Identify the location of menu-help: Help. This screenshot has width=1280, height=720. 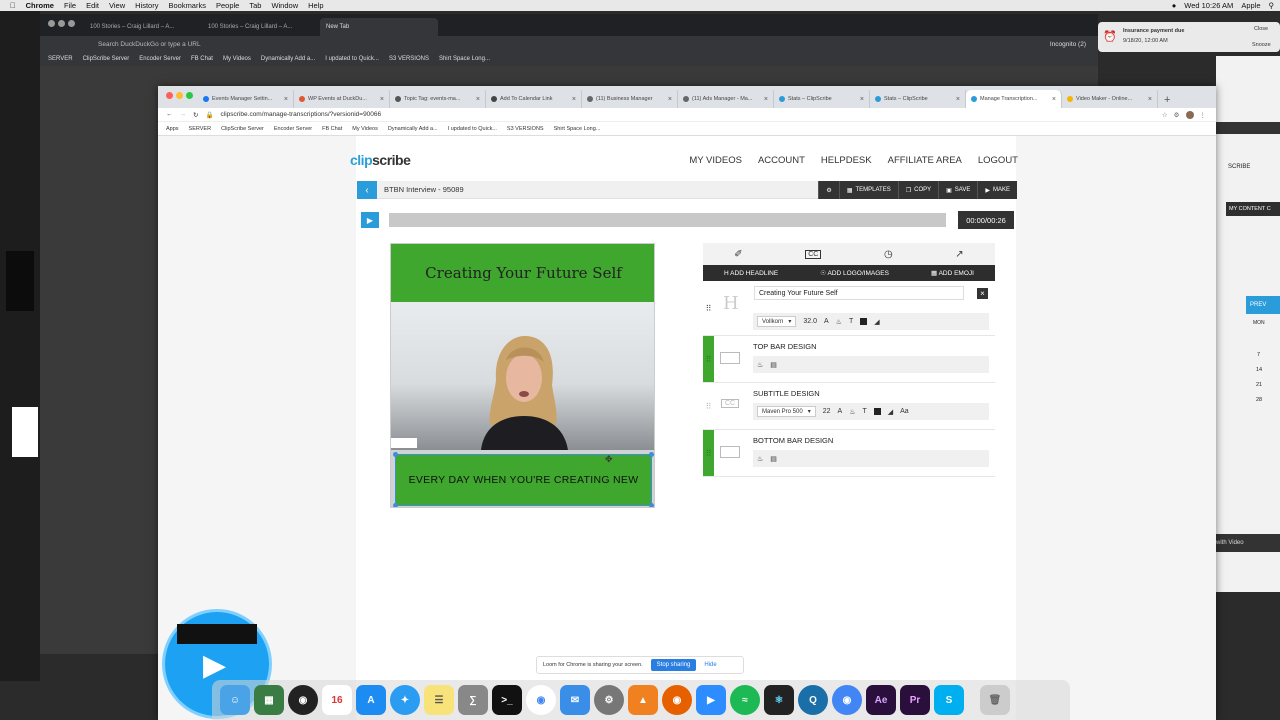
(315, 5).